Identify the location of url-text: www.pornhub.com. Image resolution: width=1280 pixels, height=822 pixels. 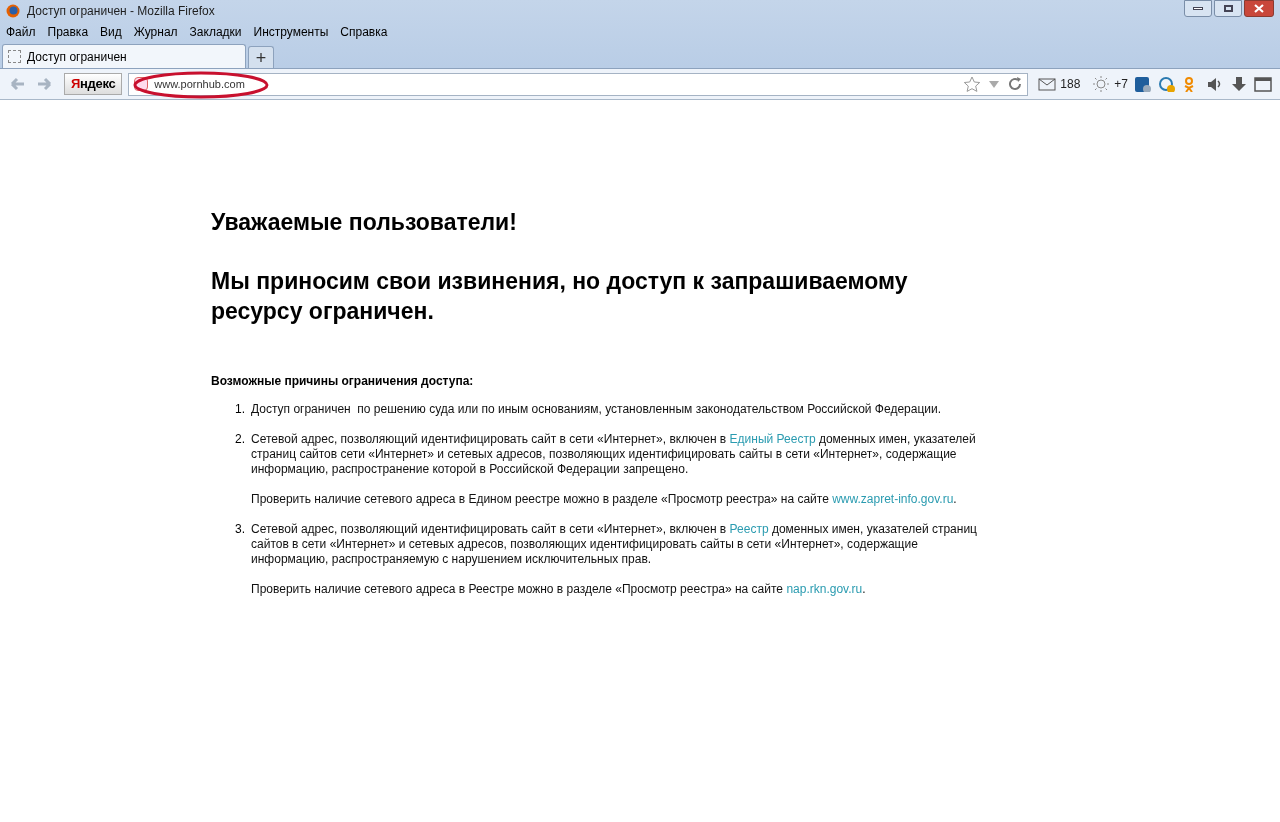
(199, 84).